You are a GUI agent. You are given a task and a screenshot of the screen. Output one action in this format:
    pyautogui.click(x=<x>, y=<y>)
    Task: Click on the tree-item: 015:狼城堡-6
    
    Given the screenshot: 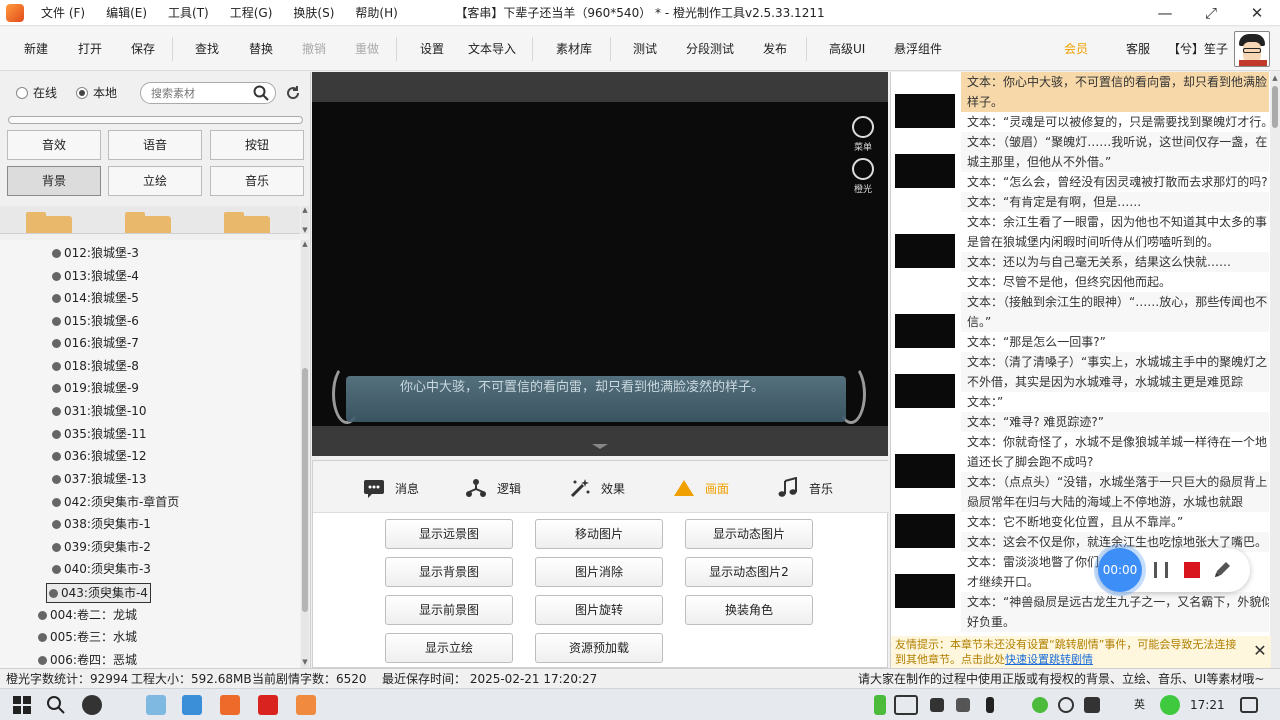 What is the action you would take?
    pyautogui.click(x=95, y=321)
    